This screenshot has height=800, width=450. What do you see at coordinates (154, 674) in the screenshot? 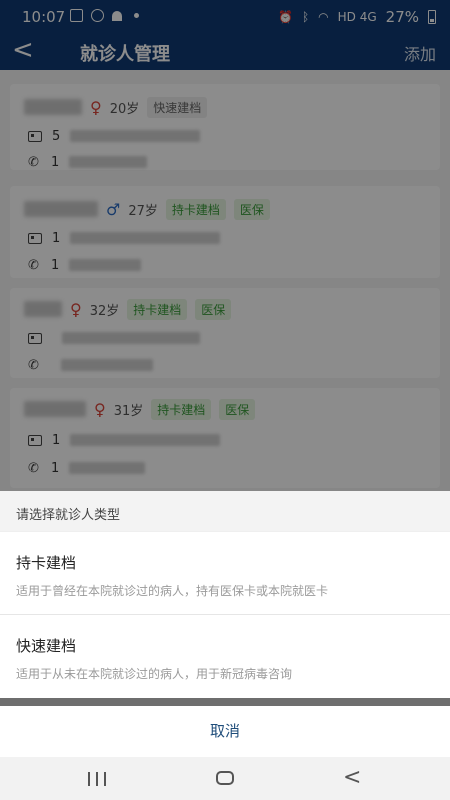
I see `option-description: 适用于从未在本院就诊过的病人，用于新冠病毒咨询` at bounding box center [154, 674].